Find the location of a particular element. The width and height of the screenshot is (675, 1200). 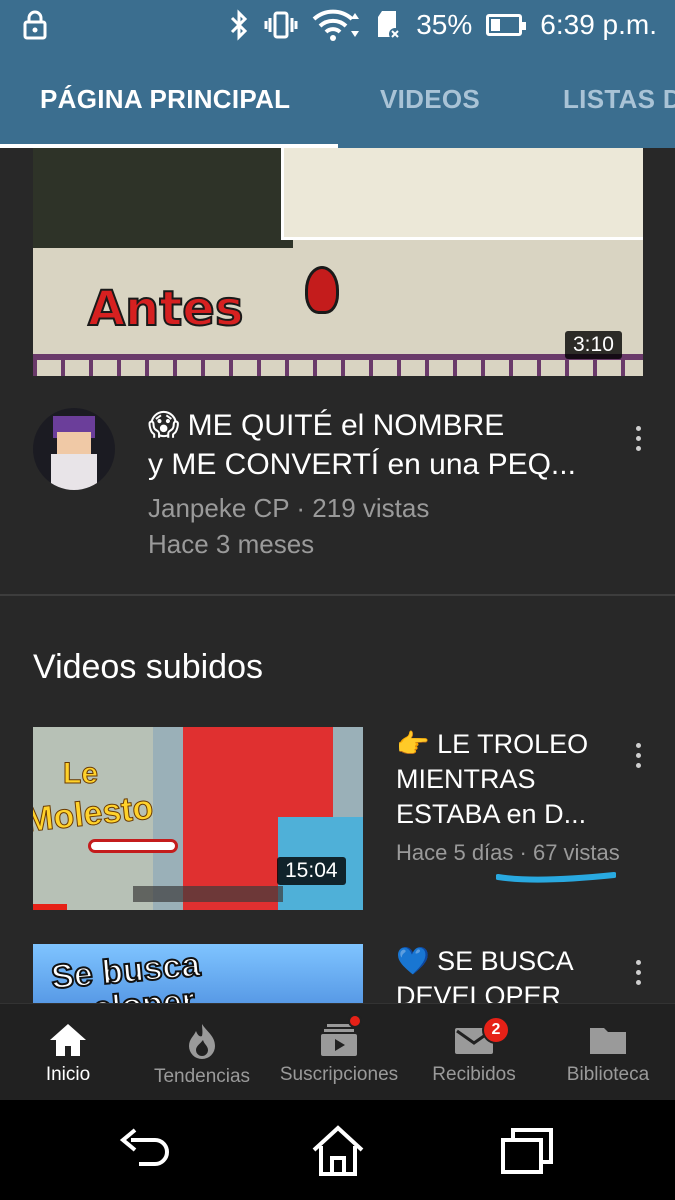

video-meta: Hace 5 días · 67 vistas is located at coordinates (508, 852).